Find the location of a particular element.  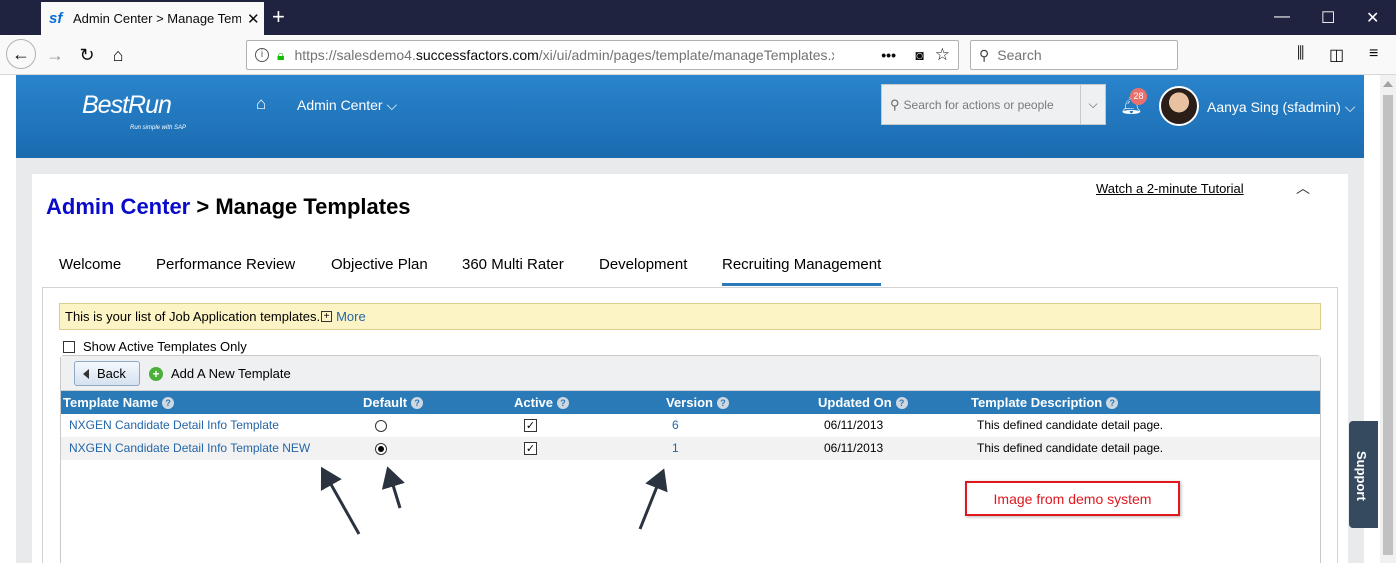

back-arrow-icon: ← is located at coordinates (21, 54).